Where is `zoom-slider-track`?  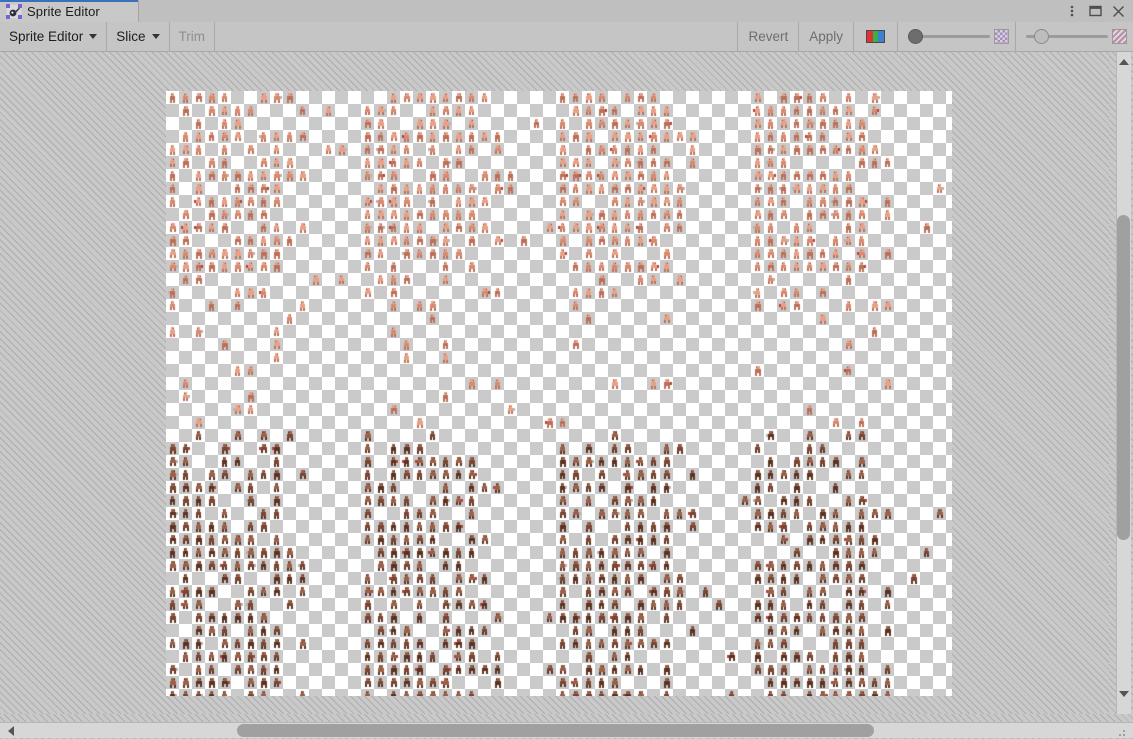
zoom-slider-track is located at coordinates (1067, 37).